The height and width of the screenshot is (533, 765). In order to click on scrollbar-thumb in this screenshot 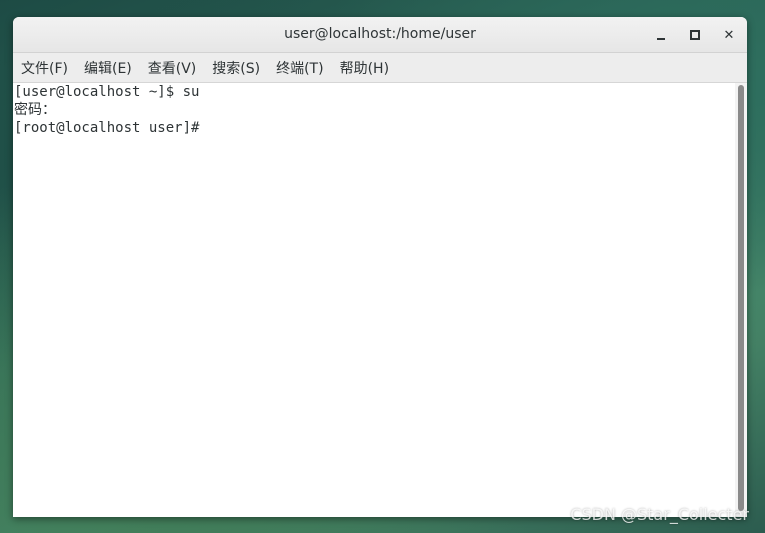, I will do `click(741, 298)`.